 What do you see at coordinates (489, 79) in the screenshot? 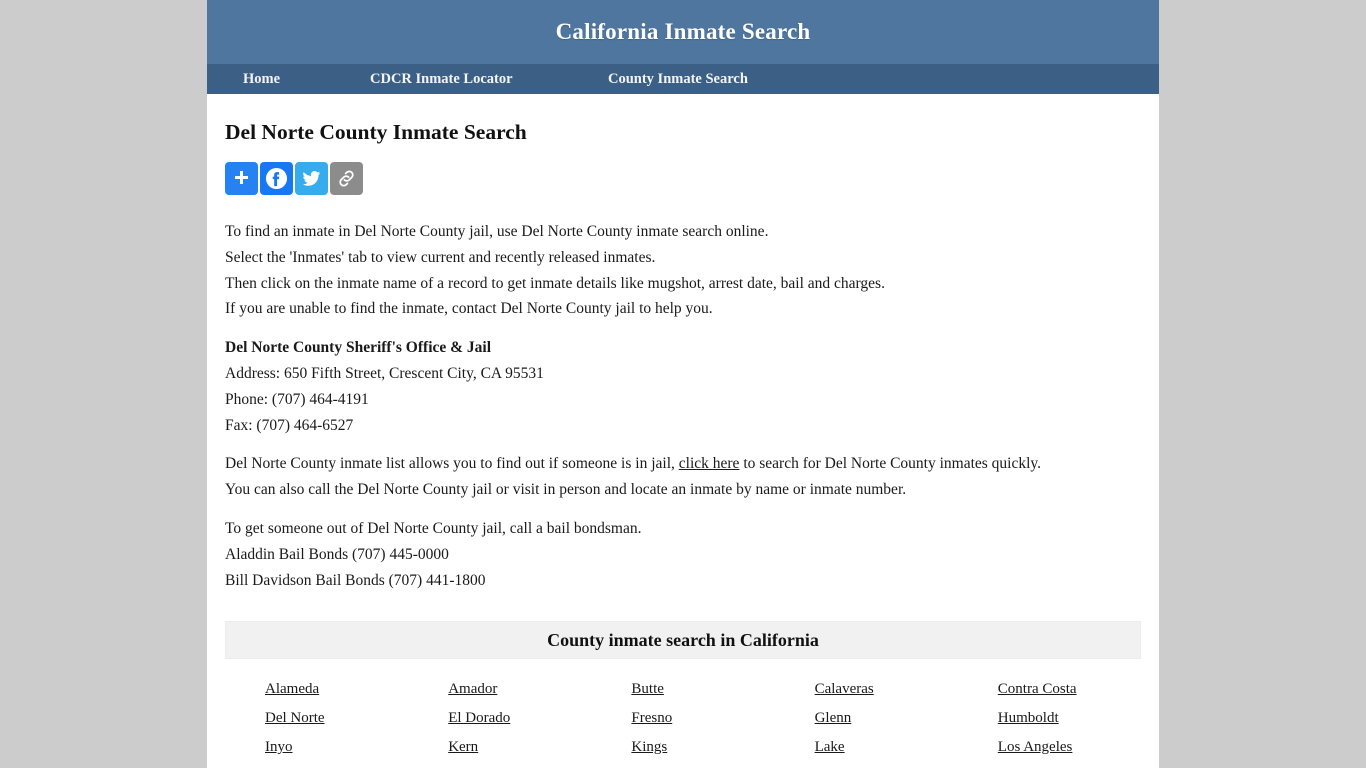
I see `nav-item-cdcr-inmate-locator: CDCR Inmate Locator` at bounding box center [489, 79].